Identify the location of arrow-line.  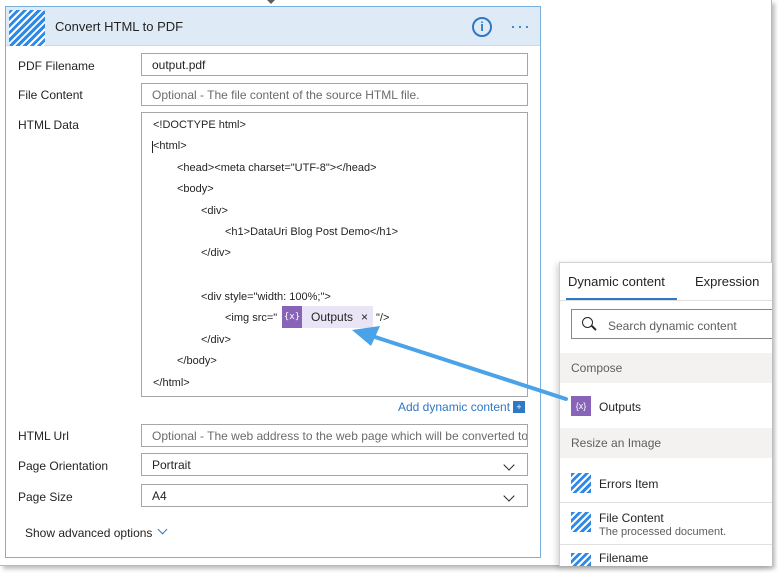
(469, 367).